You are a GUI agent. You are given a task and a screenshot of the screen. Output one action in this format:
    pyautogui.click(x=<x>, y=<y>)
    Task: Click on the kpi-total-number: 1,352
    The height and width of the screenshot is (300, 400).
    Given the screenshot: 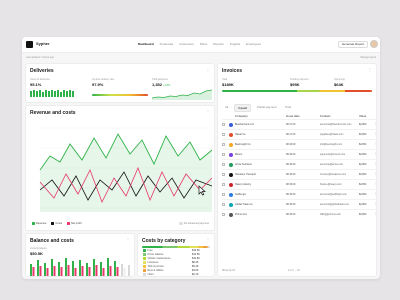 What is the action you would take?
    pyautogui.click(x=157, y=84)
    